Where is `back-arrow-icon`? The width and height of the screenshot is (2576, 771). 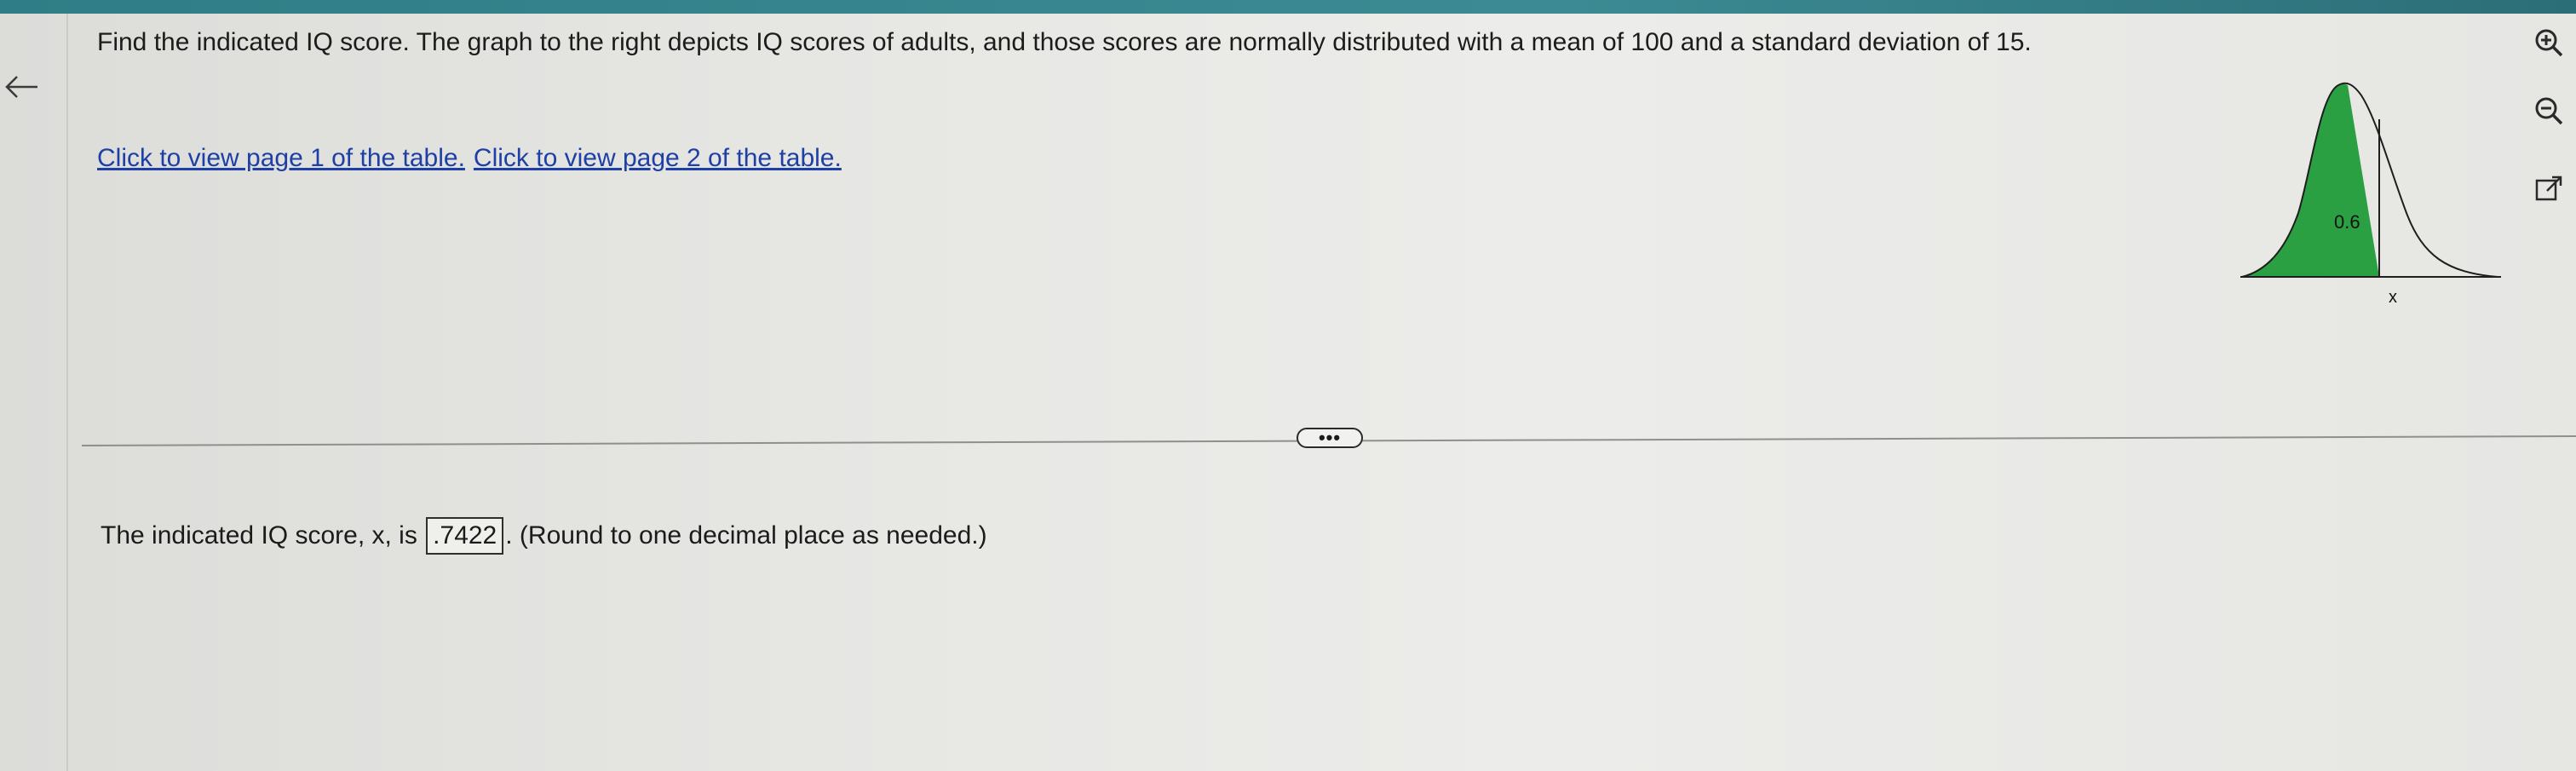
back-arrow-icon is located at coordinates (22, 86).